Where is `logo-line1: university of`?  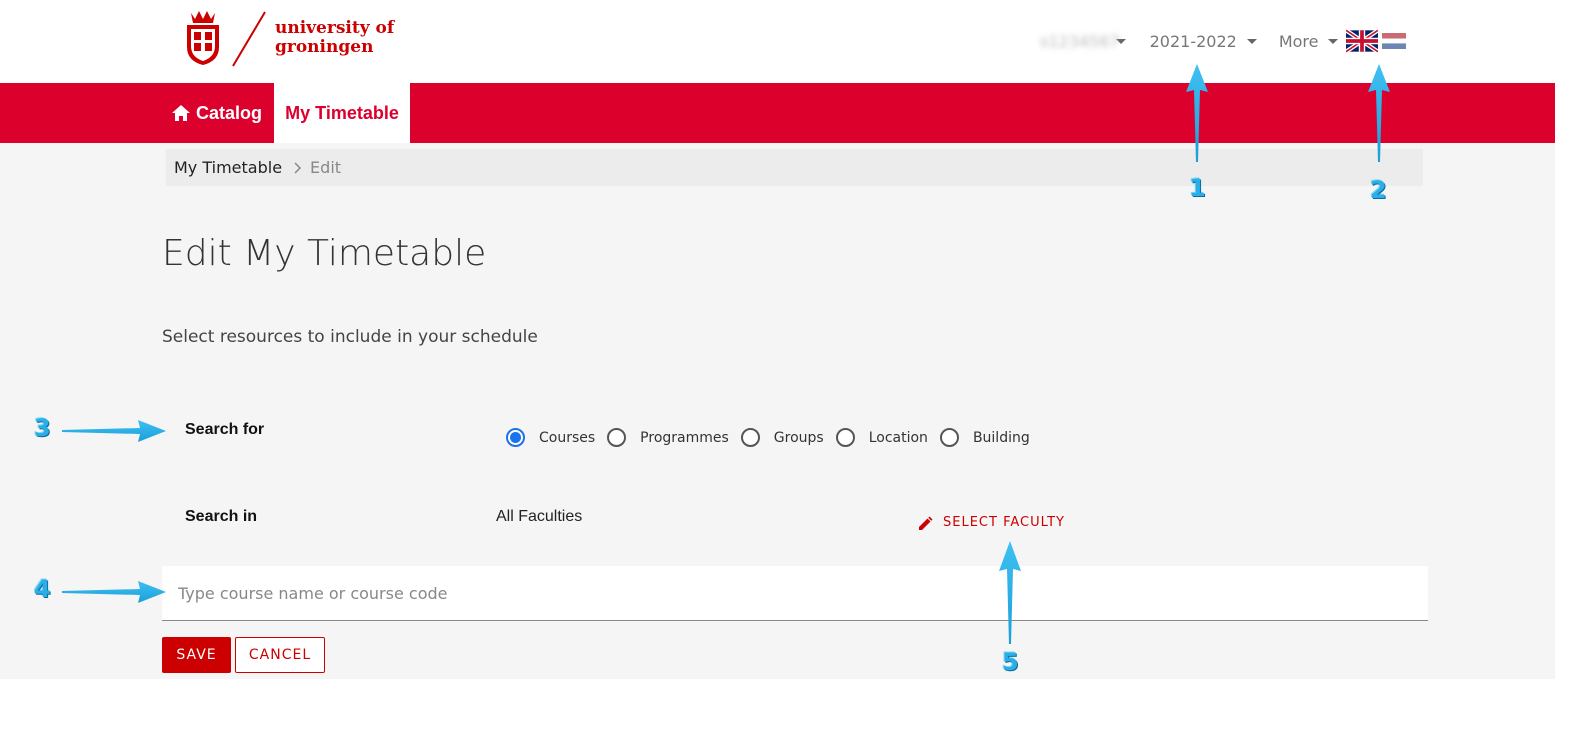
logo-line1: university of is located at coordinates (335, 28).